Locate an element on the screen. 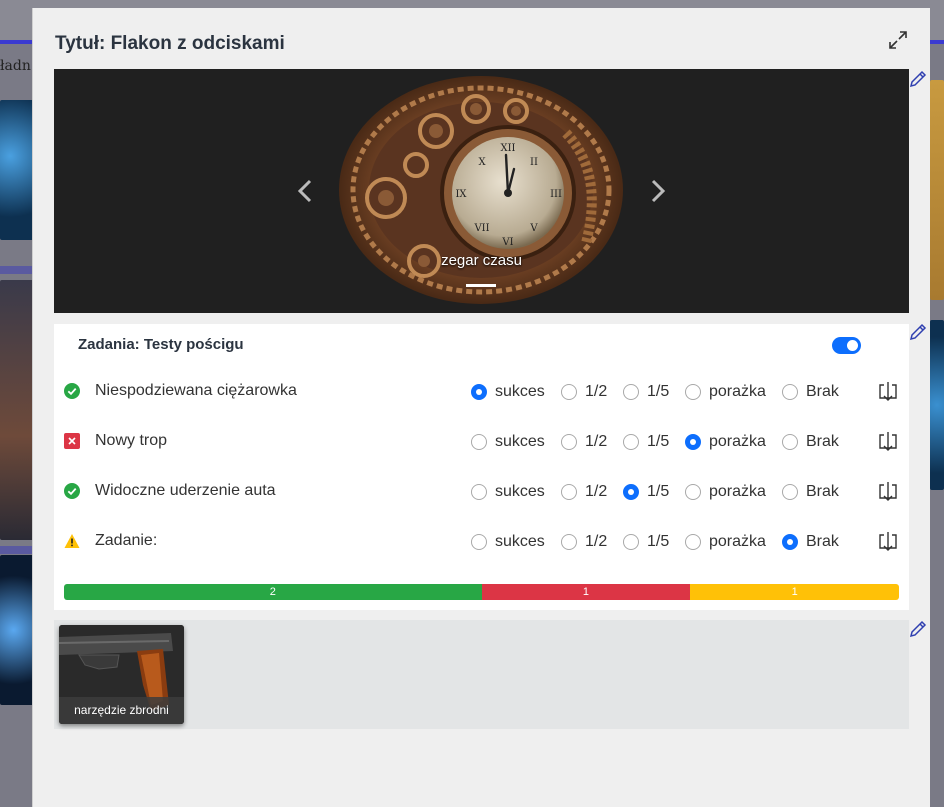  expand-icon is located at coordinates (898, 40).